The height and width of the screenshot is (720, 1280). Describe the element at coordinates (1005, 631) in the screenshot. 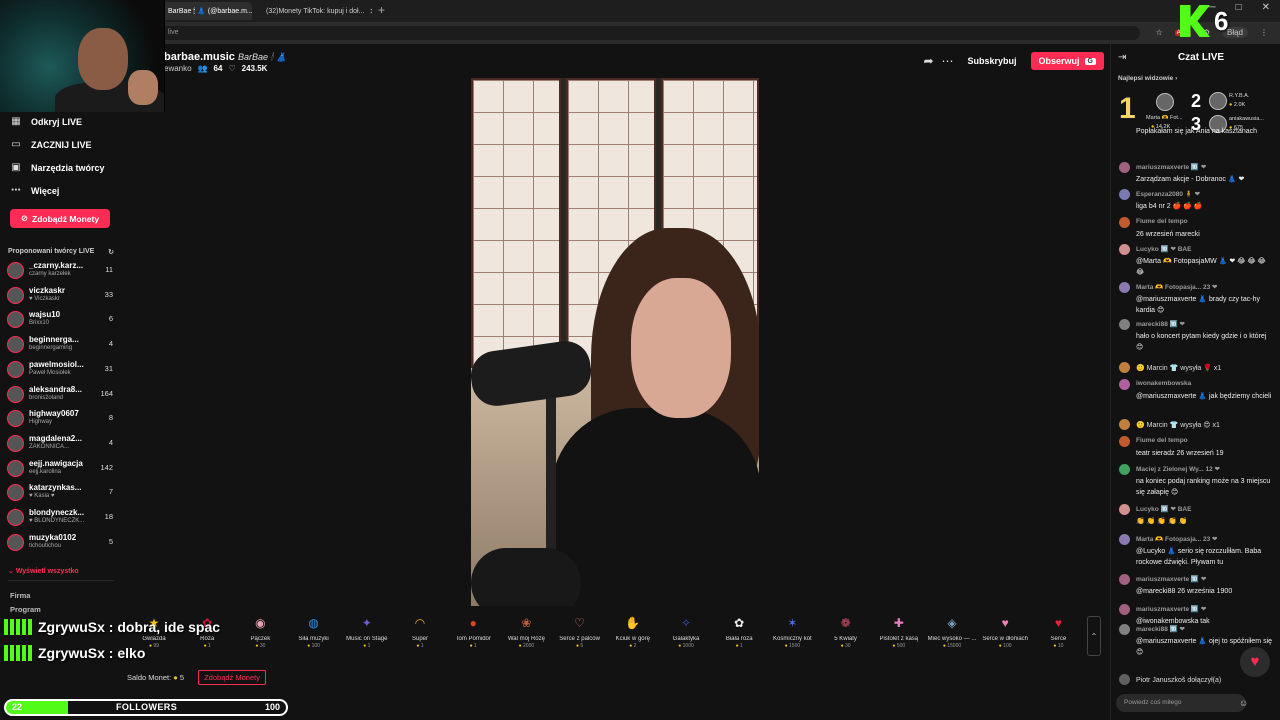

I see `gift-item: ♥ Serce w dłoniach100` at that location.